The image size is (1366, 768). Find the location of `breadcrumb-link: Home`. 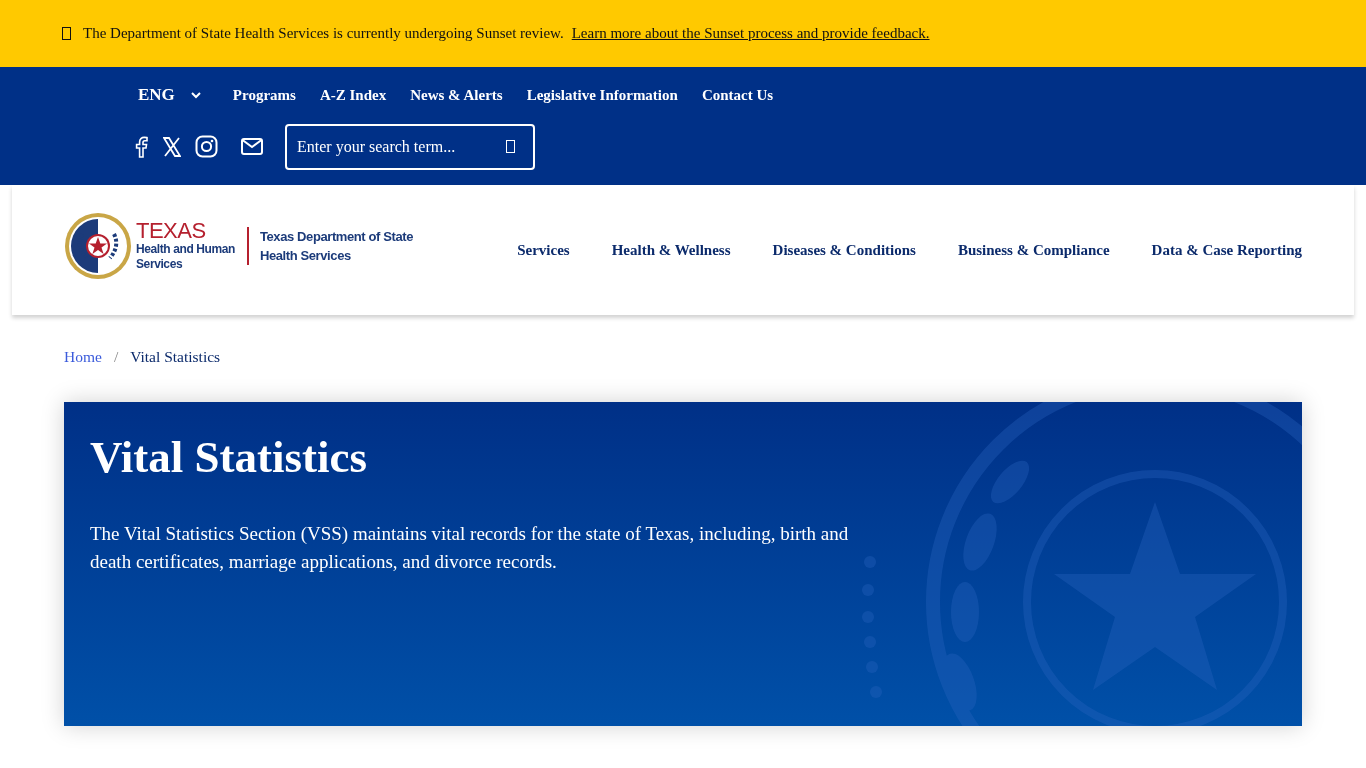

breadcrumb-link: Home is located at coordinates (83, 357).